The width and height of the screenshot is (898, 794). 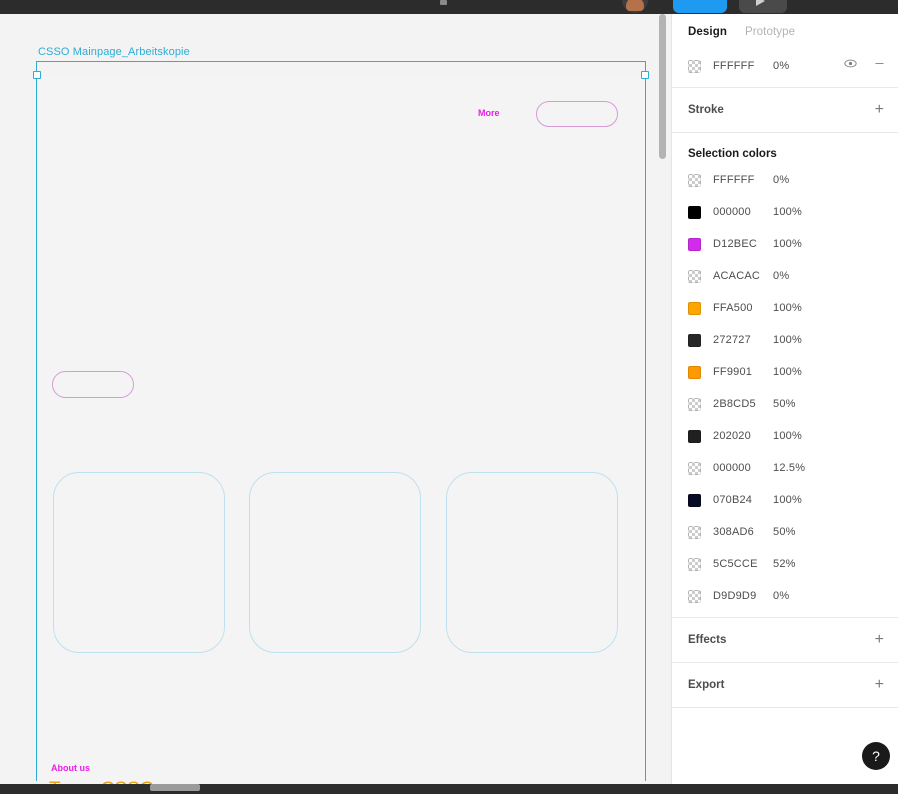 What do you see at coordinates (70, 768) in the screenshot?
I see `about-us-label: About us` at bounding box center [70, 768].